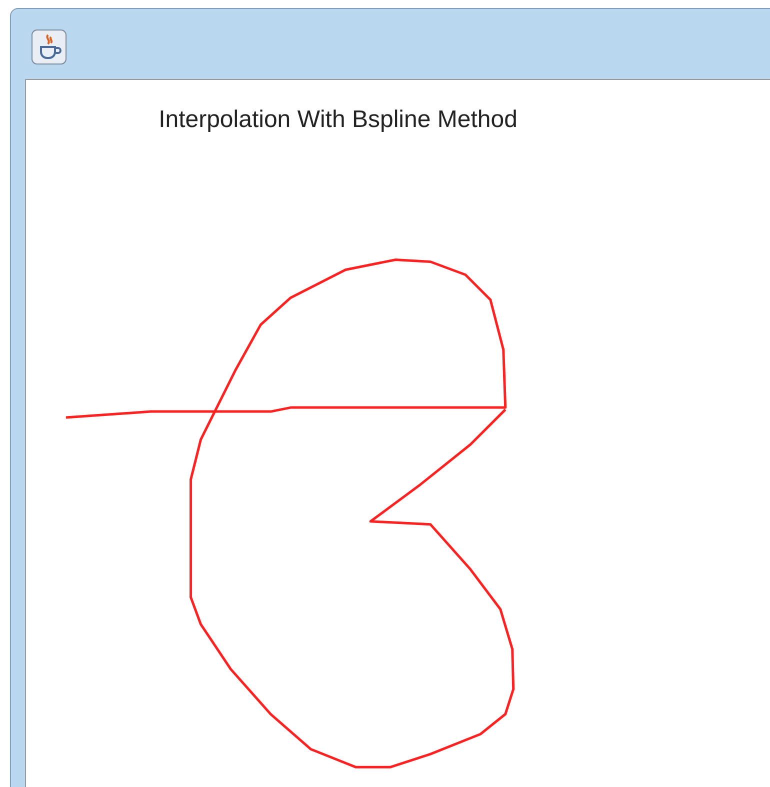 This screenshot has width=770, height=787. What do you see at coordinates (338, 120) in the screenshot?
I see `chart-title: Interpolation With Bspline Method` at bounding box center [338, 120].